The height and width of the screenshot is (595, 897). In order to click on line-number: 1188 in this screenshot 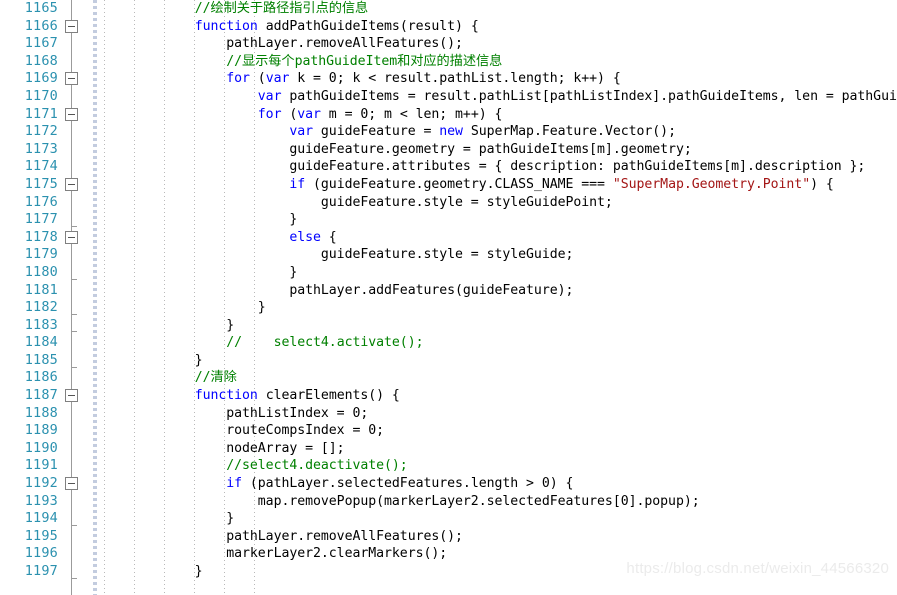, I will do `click(41, 412)`.